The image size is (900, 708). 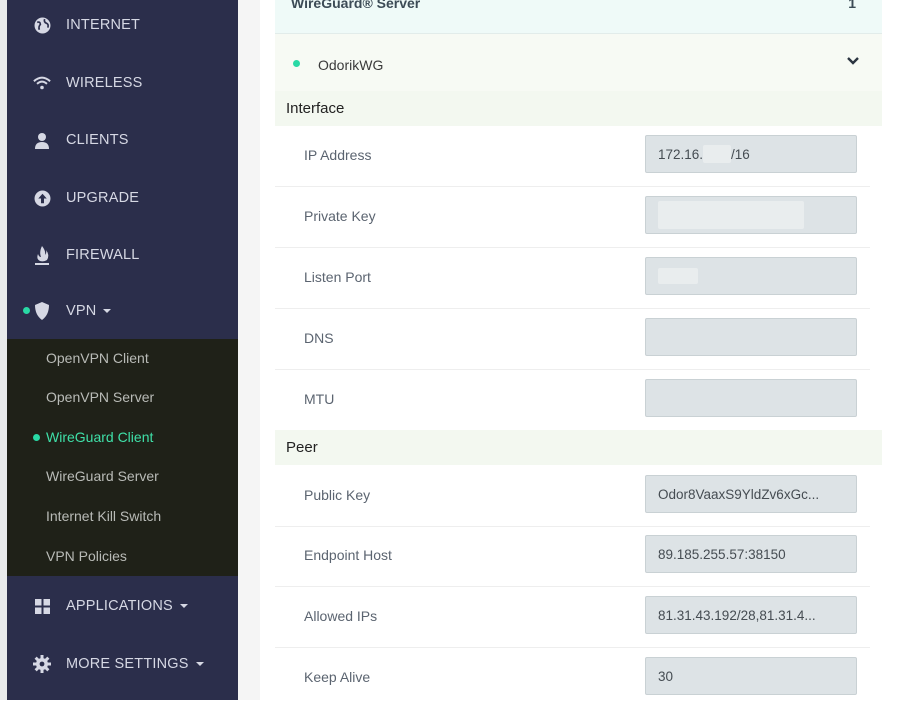 I want to click on sidebar-item-vpn: VPN, so click(x=122, y=311).